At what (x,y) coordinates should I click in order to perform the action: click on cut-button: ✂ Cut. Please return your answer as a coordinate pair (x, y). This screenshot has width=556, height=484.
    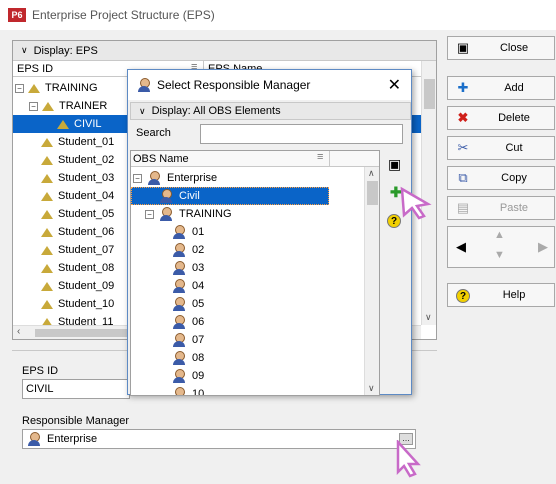
    Looking at the image, I should click on (501, 148).